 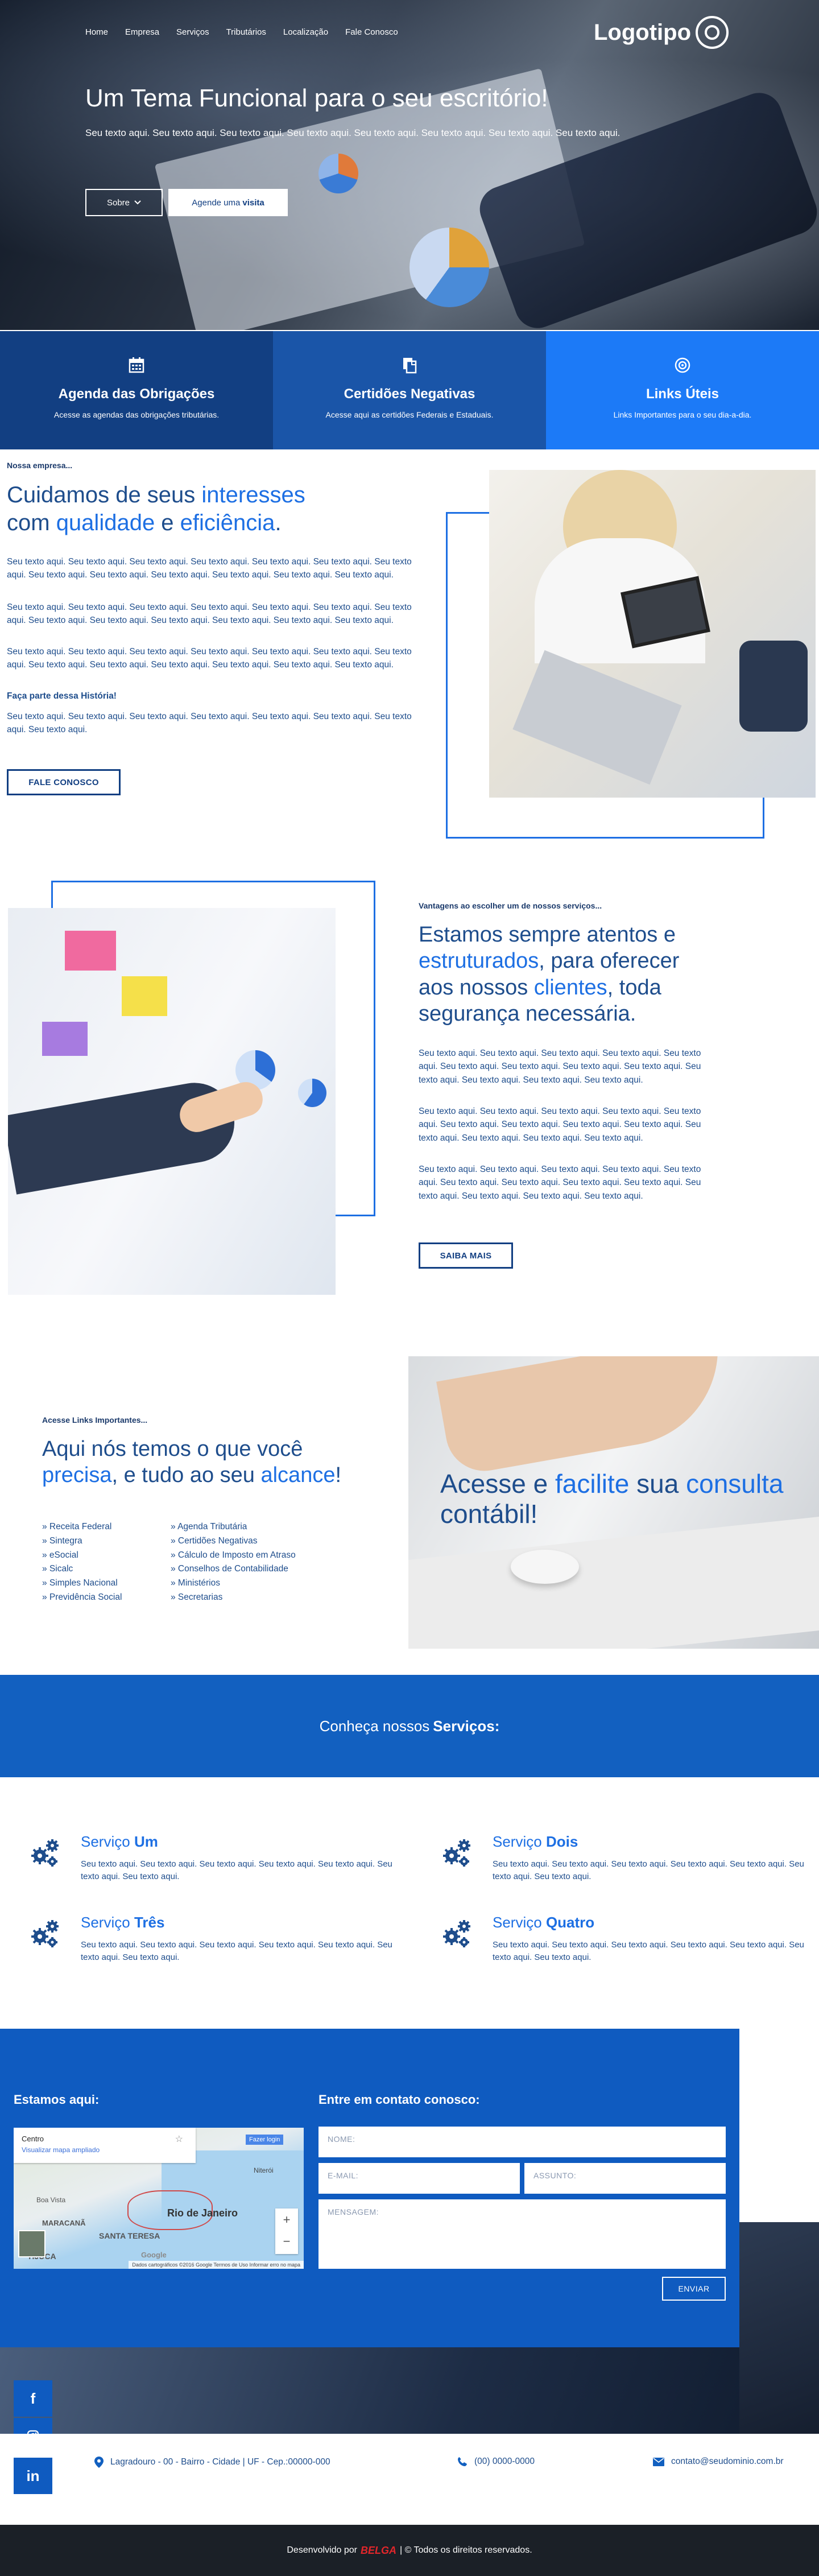 What do you see at coordinates (62, 696) in the screenshot?
I see `about-history-title: Faça parte dessa História!` at bounding box center [62, 696].